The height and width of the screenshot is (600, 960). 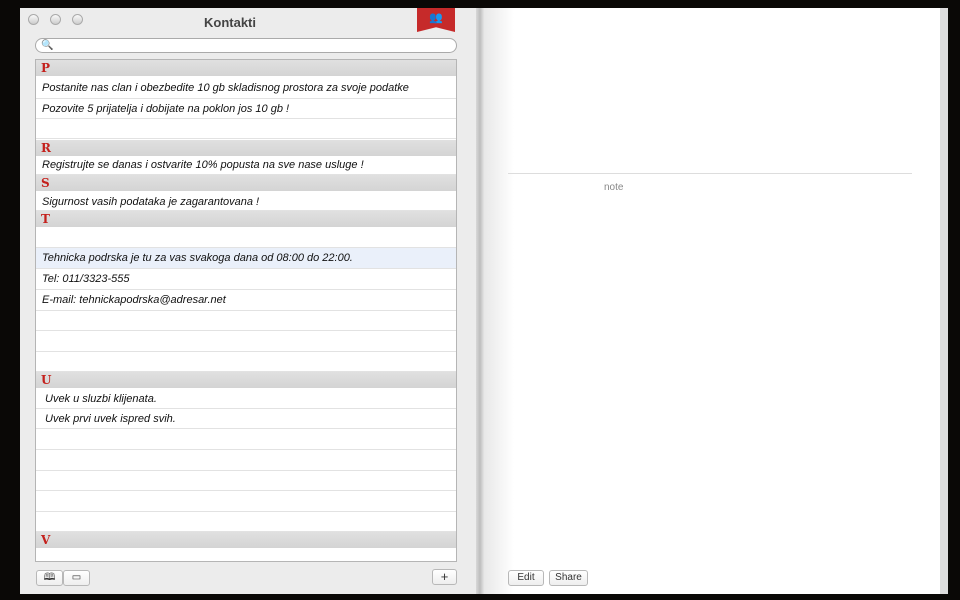 I want to click on section-header-t: T, so click(x=246, y=219).